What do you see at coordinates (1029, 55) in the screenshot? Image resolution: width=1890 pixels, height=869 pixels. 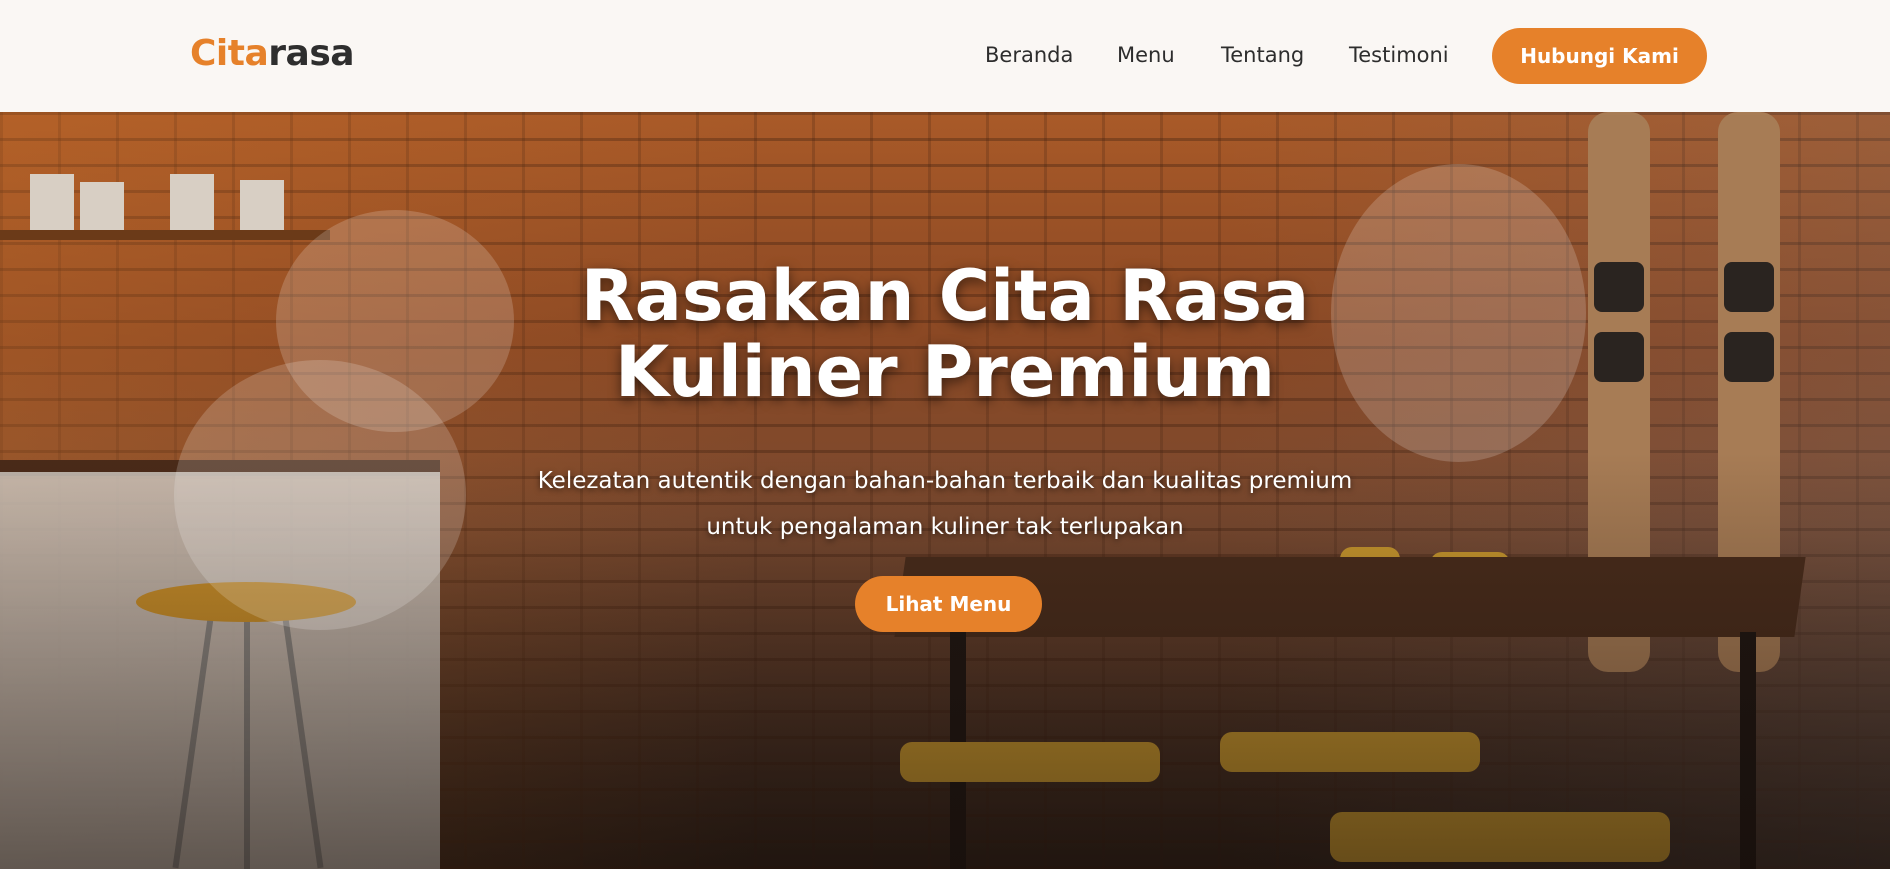 I see `nav-link-beranda: Beranda` at bounding box center [1029, 55].